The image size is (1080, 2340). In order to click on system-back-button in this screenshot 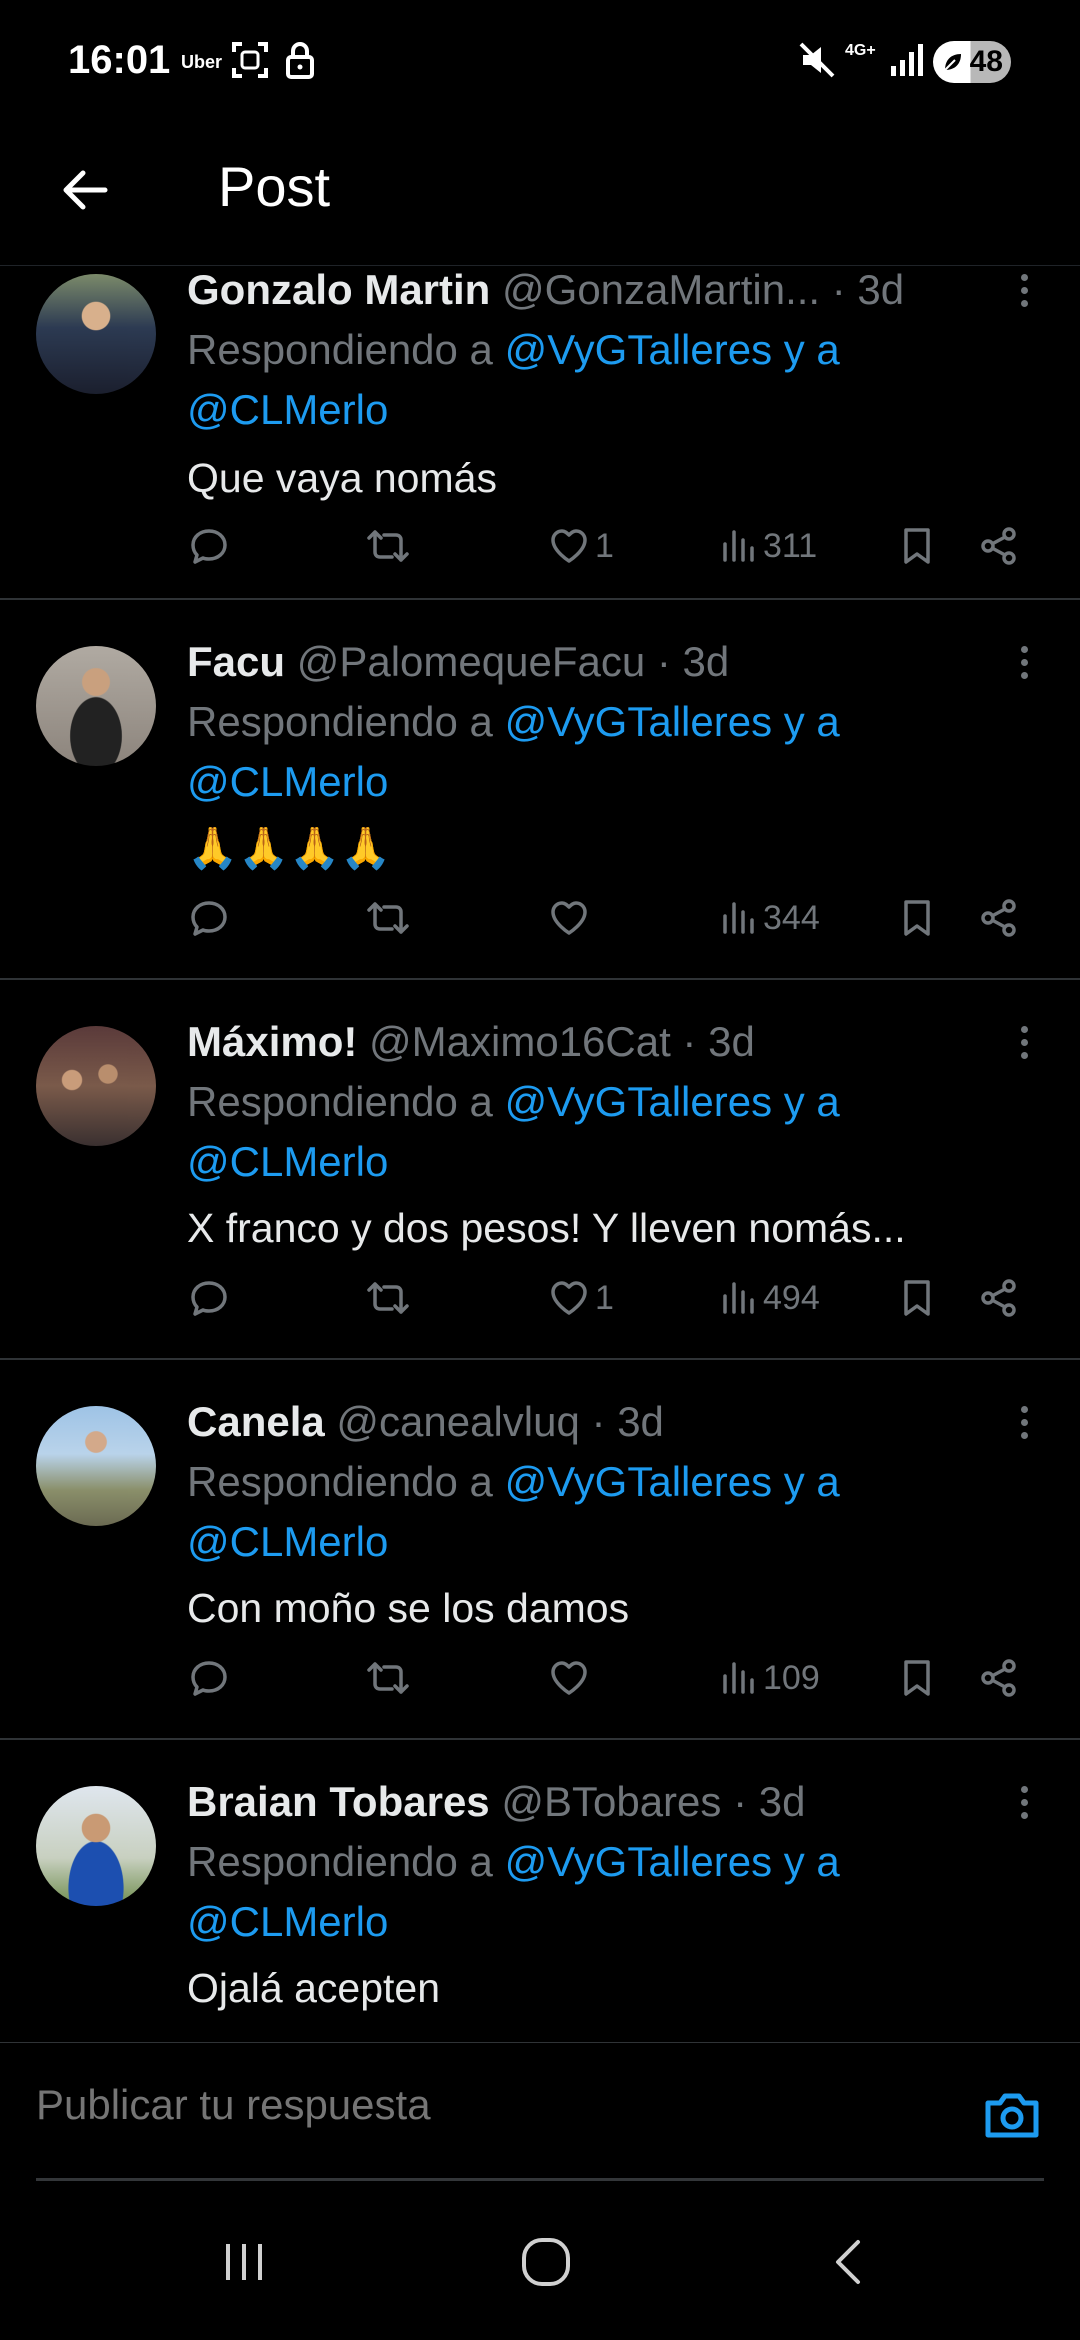, I will do `click(850, 2262)`.